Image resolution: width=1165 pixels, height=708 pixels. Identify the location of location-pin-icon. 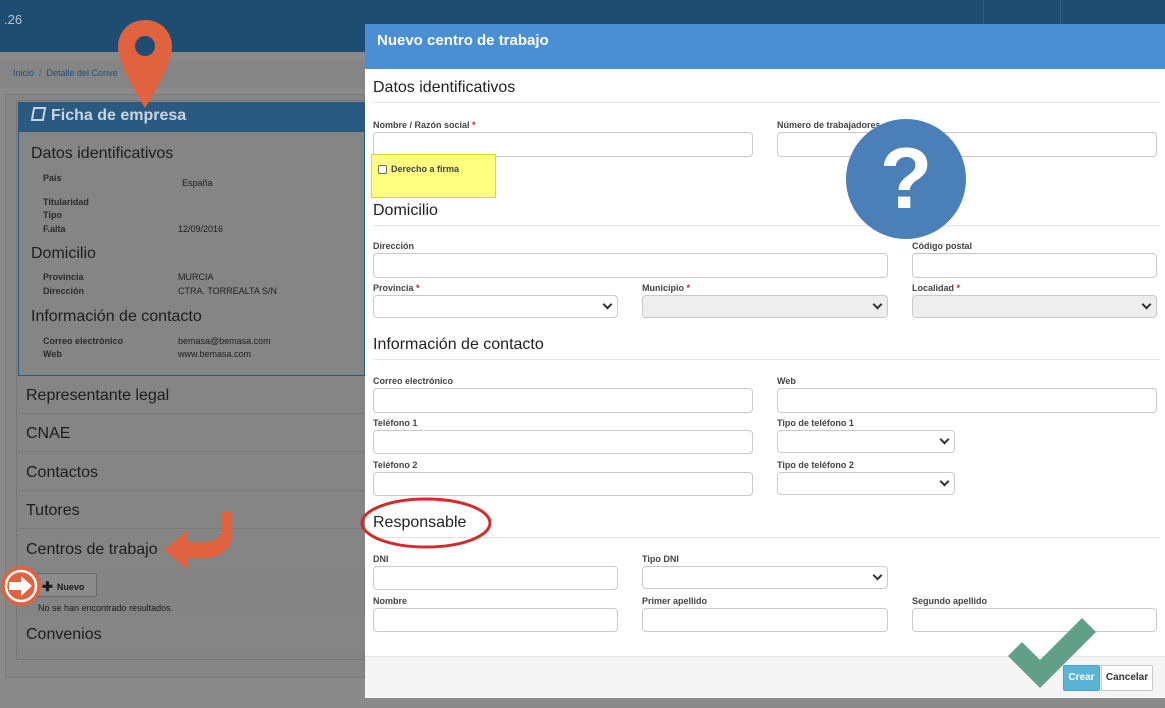
(145, 64).